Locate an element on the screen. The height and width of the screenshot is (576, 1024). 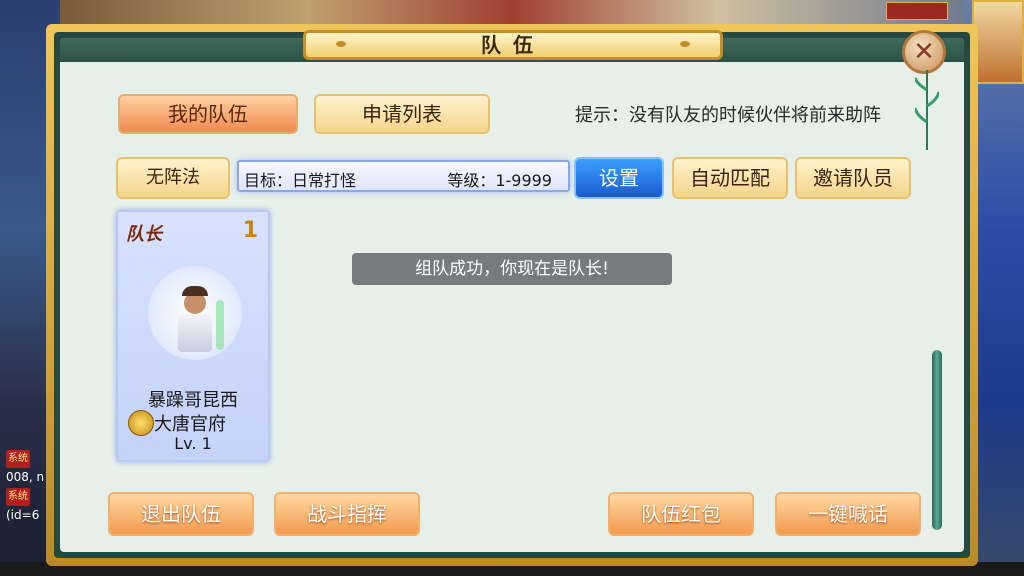
tab-application-list: 申请列表 is located at coordinates (402, 114).